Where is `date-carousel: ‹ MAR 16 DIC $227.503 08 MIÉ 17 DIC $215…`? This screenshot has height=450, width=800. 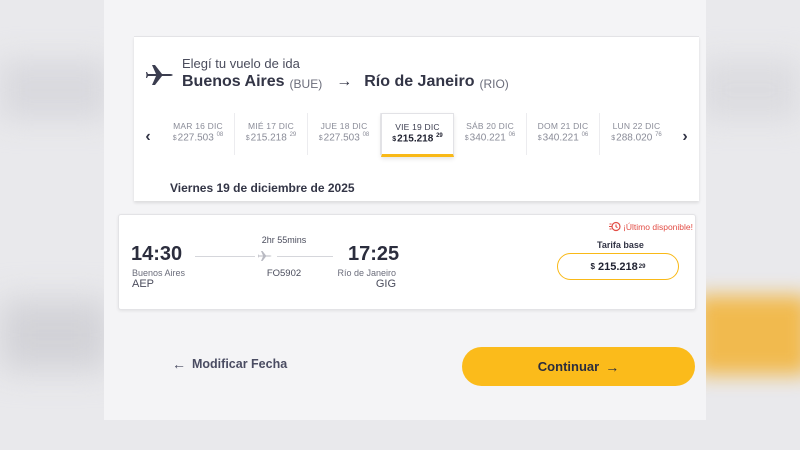
date-carousel: ‹ MAR 16 DIC $227.503 08 MIÉ 17 DIC $215… is located at coordinates (416, 136).